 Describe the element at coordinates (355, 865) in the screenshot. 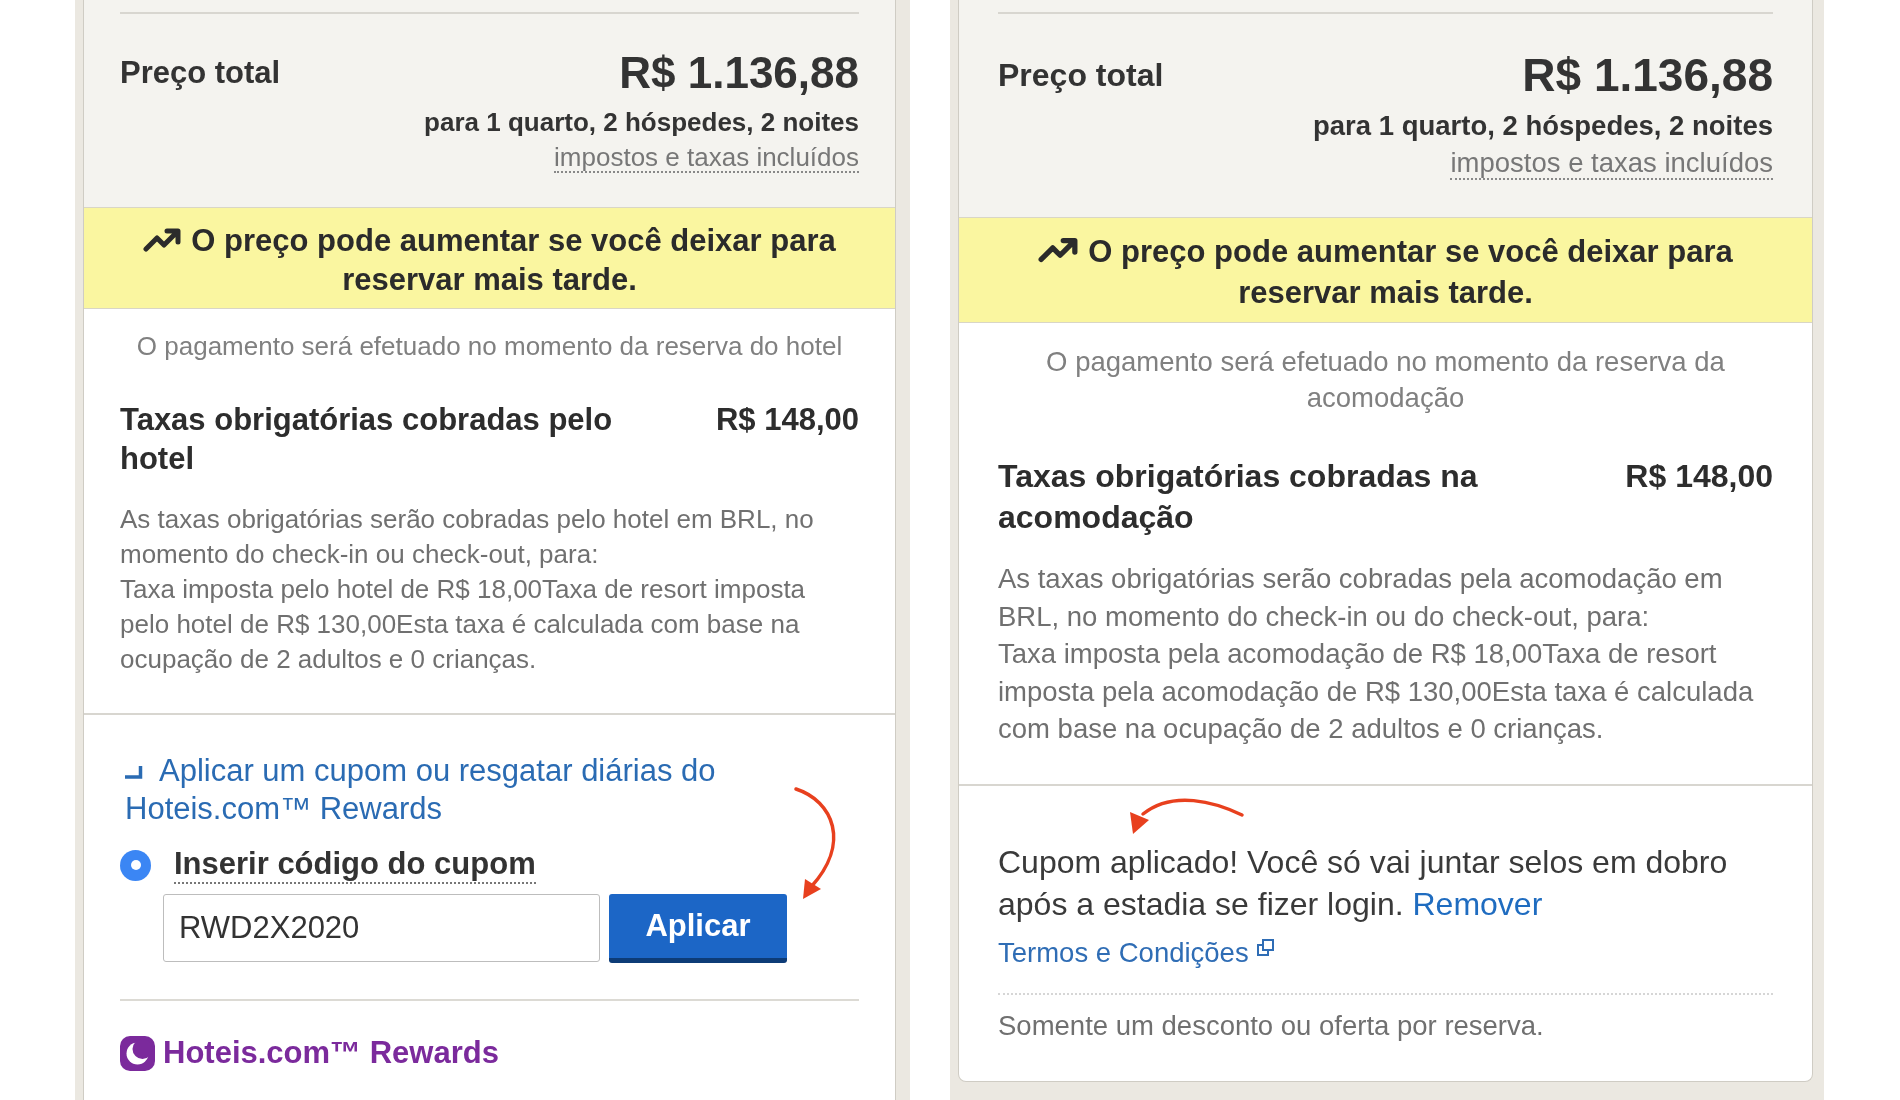

I see `coupon-option-label: Inserir código do cupom` at that location.